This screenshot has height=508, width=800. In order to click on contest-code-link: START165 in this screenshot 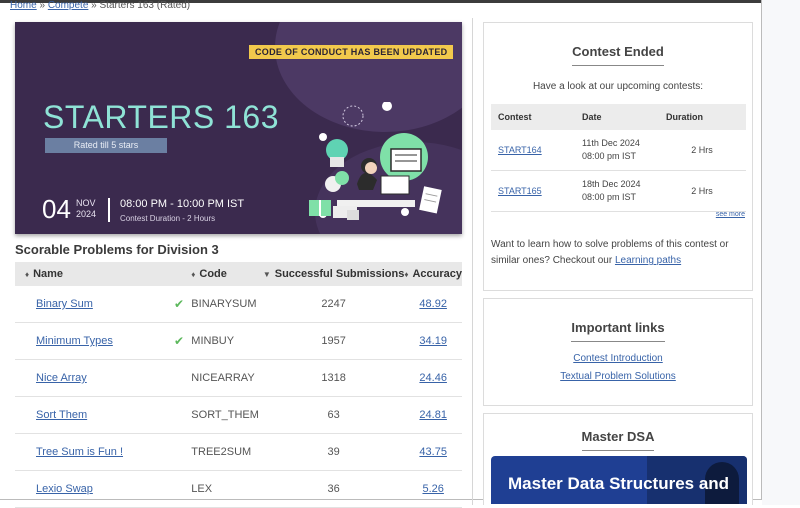, I will do `click(520, 191)`.